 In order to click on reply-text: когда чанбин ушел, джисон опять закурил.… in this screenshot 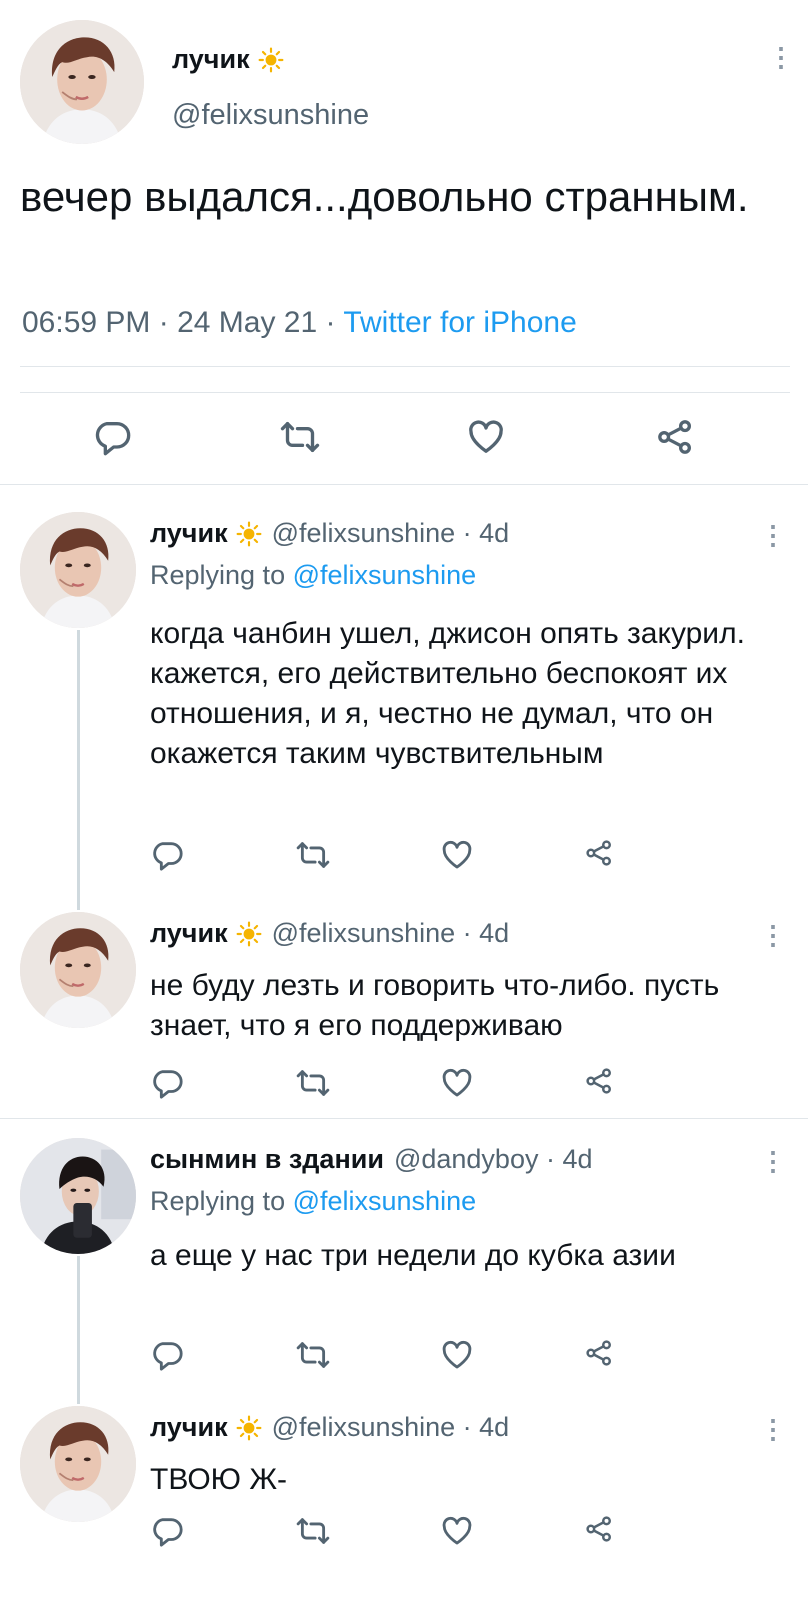, I will do `click(447, 693)`.